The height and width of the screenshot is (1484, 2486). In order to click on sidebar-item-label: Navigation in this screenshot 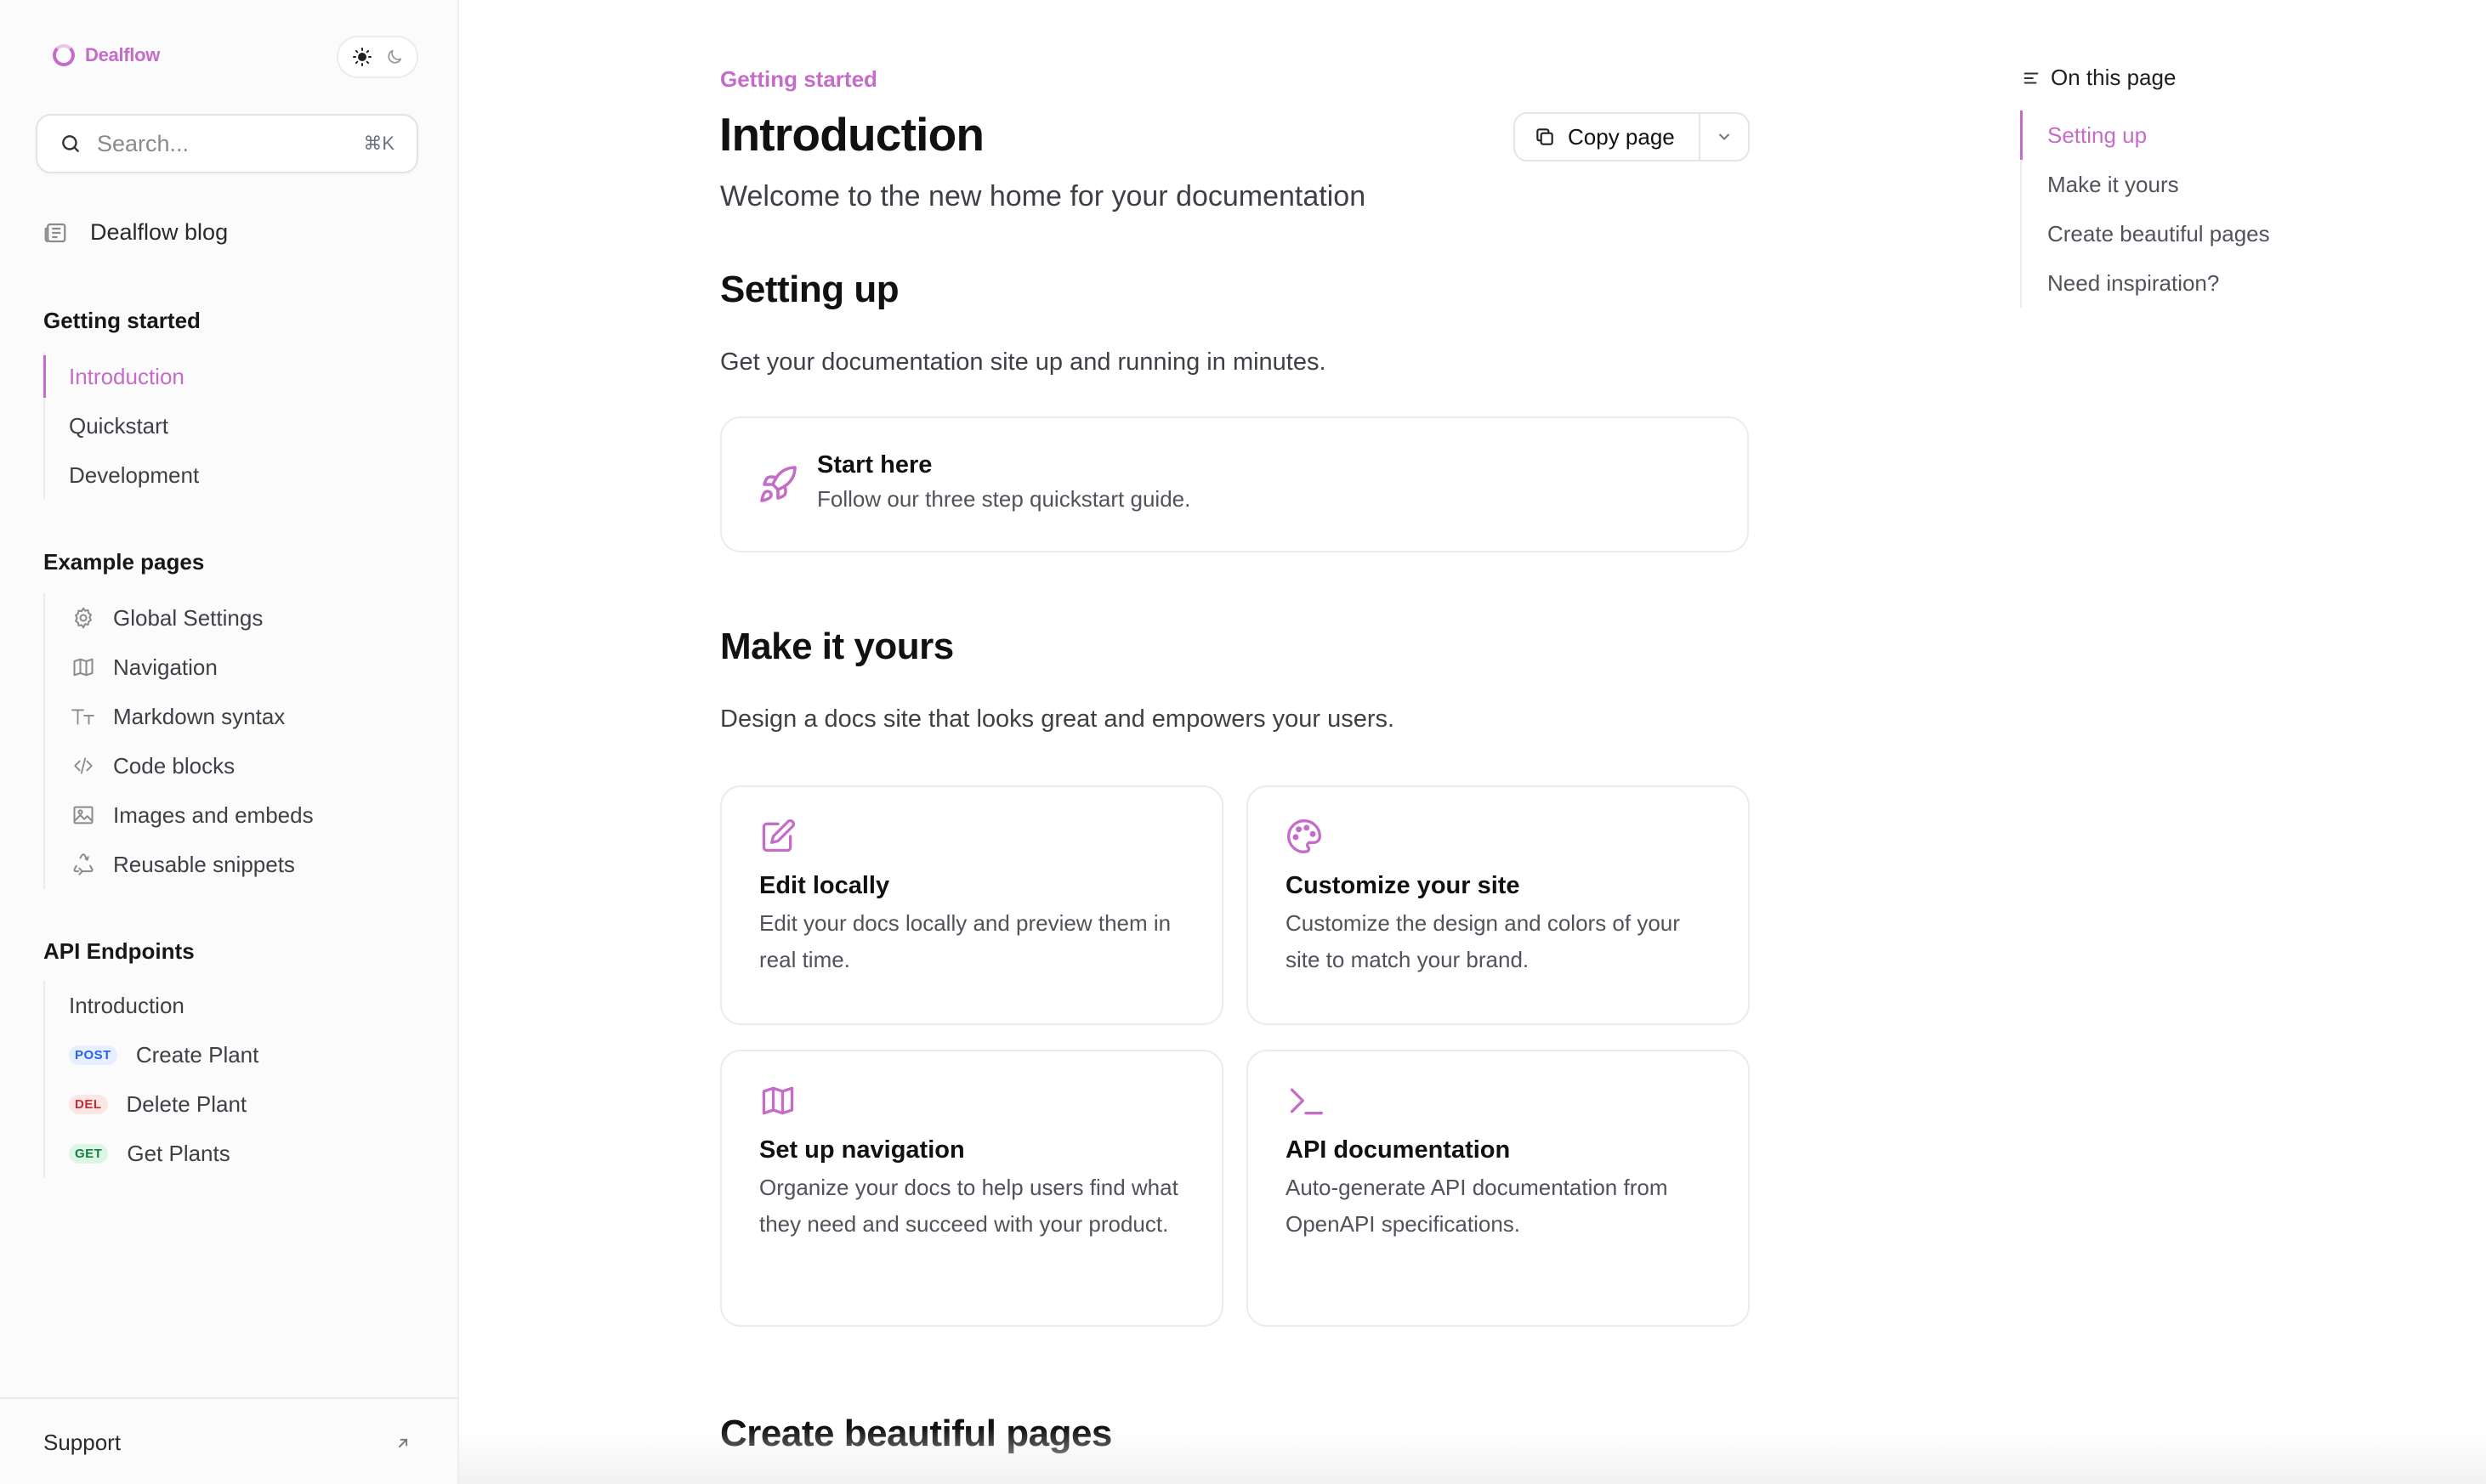, I will do `click(165, 667)`.